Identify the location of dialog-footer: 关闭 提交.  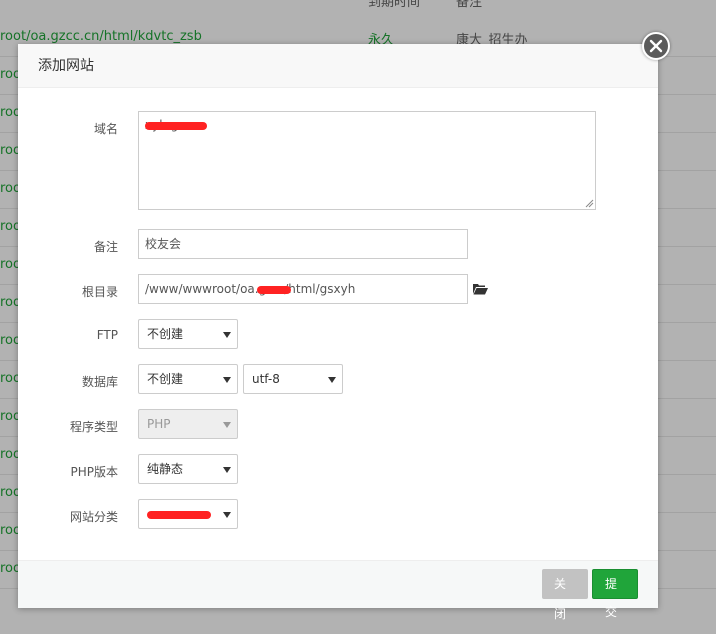
(338, 590).